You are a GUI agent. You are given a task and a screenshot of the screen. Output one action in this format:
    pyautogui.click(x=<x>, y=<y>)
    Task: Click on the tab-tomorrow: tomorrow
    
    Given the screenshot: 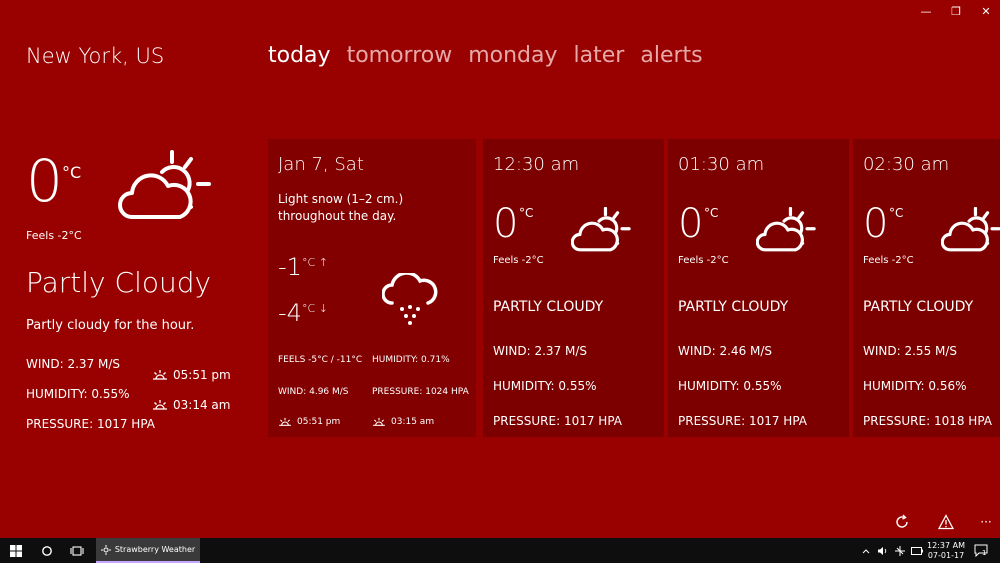 What is the action you would take?
    pyautogui.click(x=400, y=55)
    